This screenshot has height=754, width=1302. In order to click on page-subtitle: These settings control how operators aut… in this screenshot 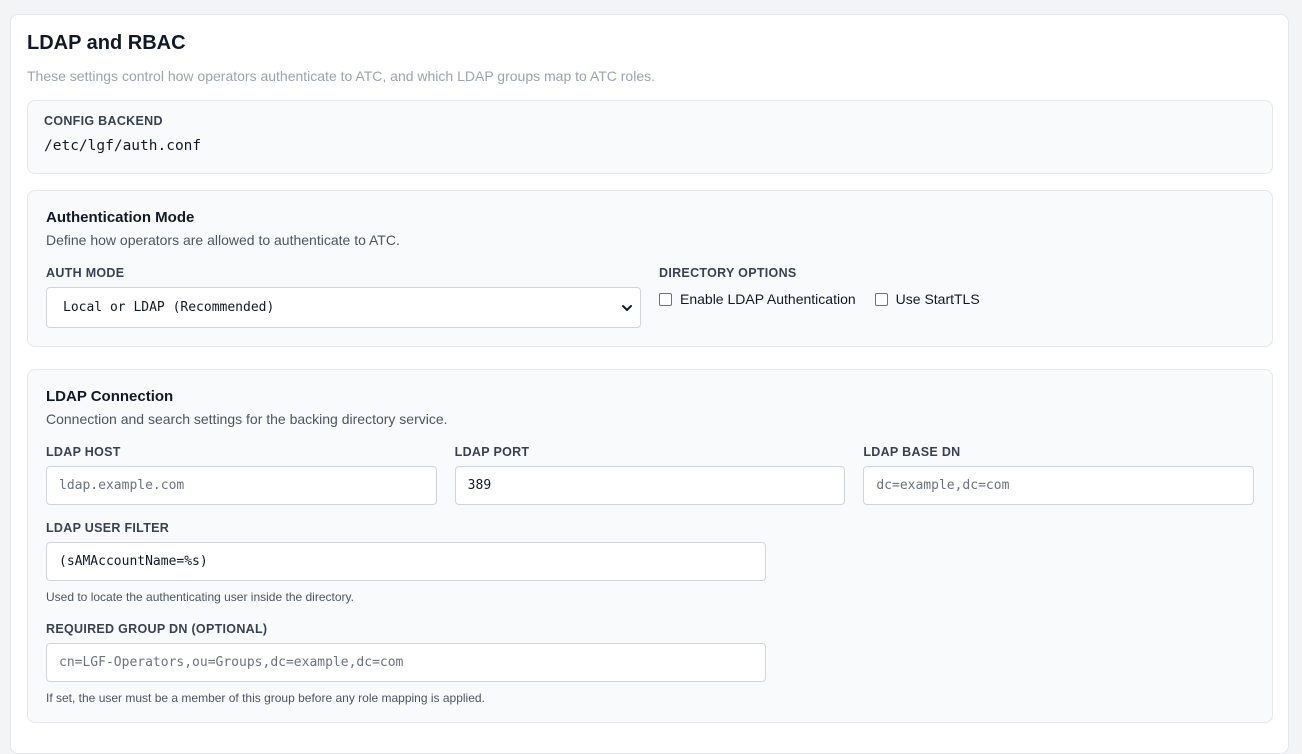, I will do `click(341, 76)`.